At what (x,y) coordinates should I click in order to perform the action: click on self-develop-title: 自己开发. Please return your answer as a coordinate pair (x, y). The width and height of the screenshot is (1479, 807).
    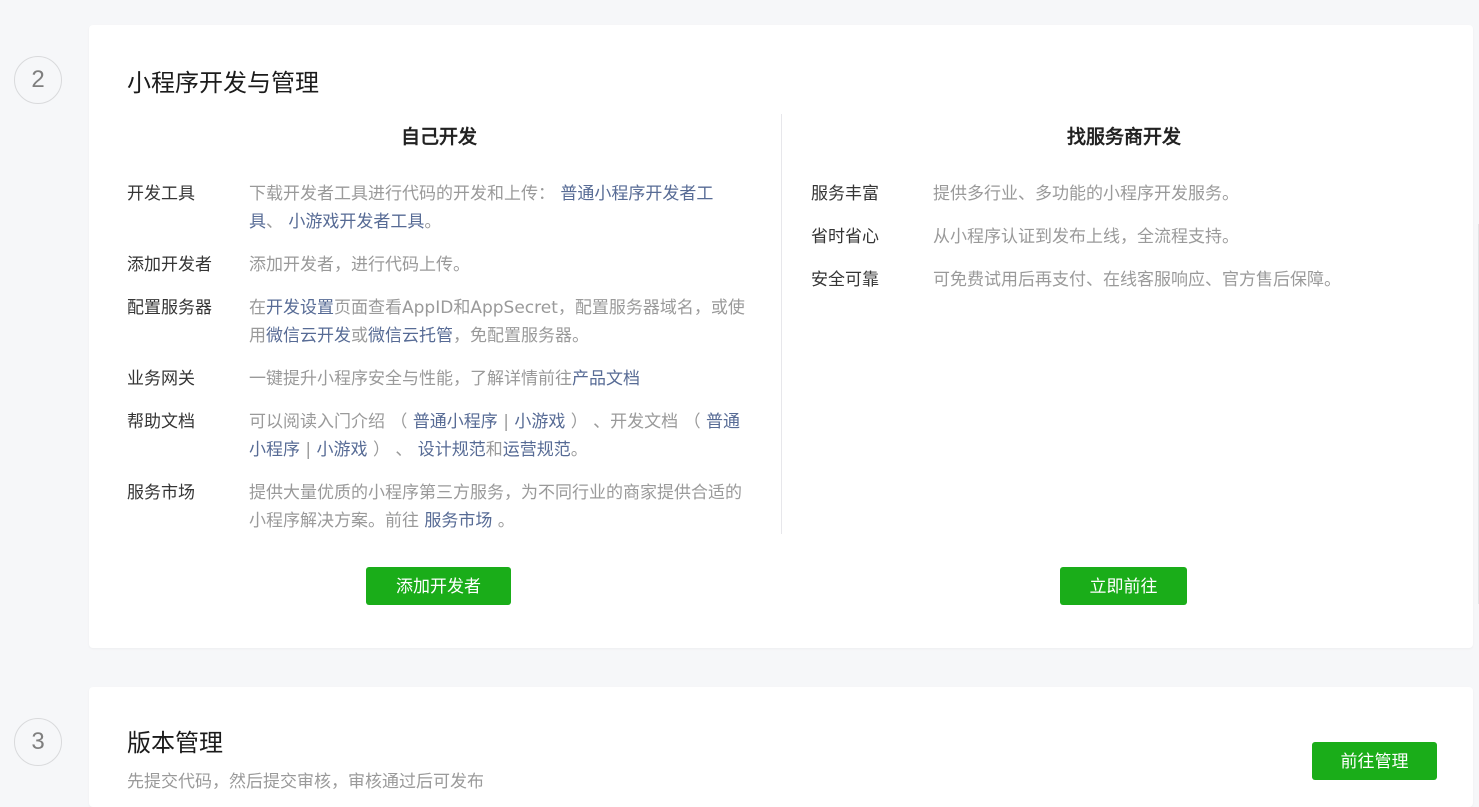
    Looking at the image, I should click on (438, 137).